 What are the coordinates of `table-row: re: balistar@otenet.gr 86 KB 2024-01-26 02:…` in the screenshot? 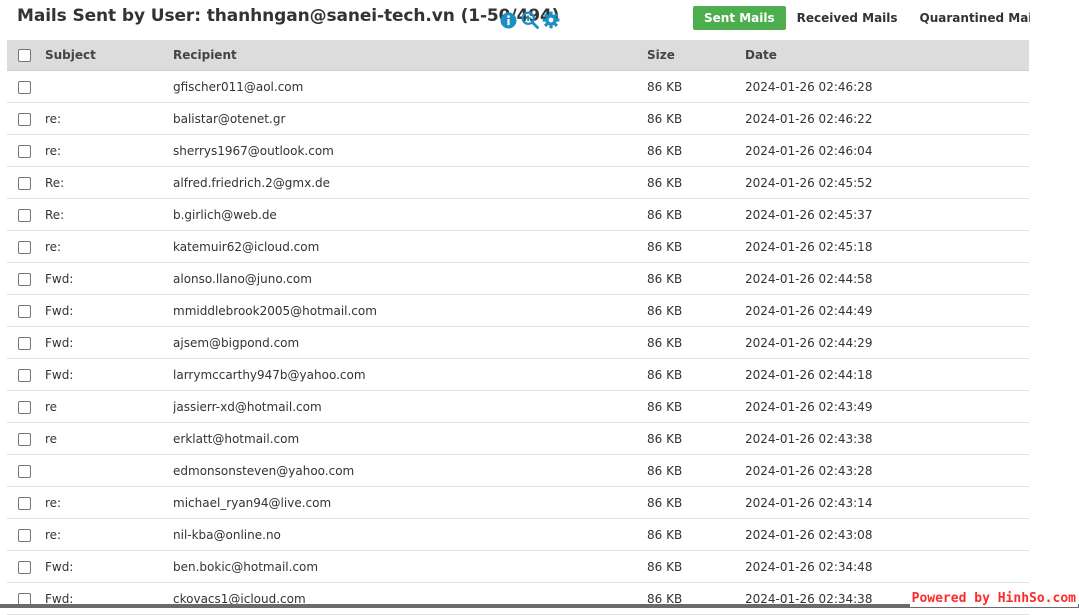 It's located at (518, 118).